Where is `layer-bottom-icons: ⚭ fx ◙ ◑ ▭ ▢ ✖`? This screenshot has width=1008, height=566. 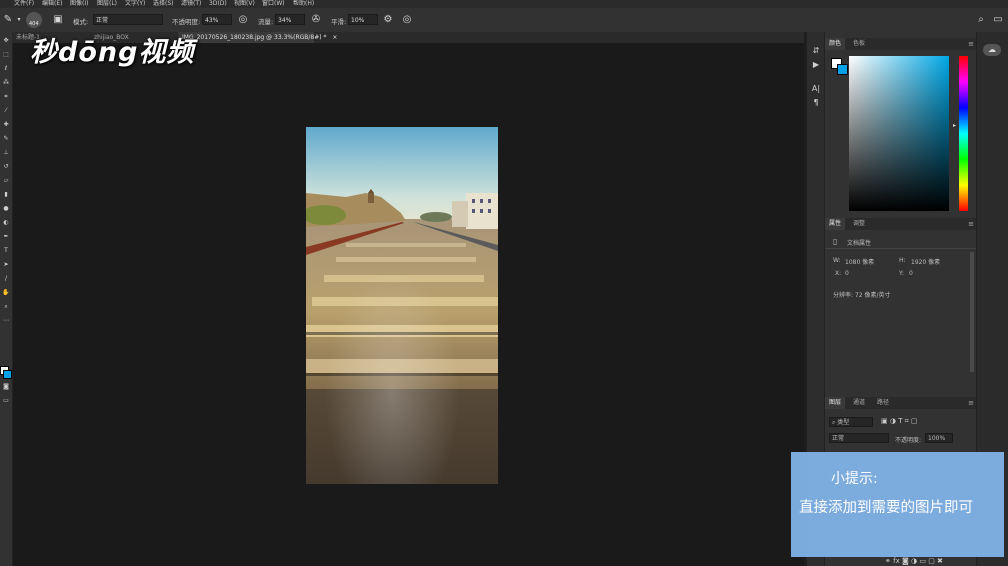
layer-bottom-icons: ⚭ fx ◙ ◑ ▭ ▢ ✖ is located at coordinates (914, 561).